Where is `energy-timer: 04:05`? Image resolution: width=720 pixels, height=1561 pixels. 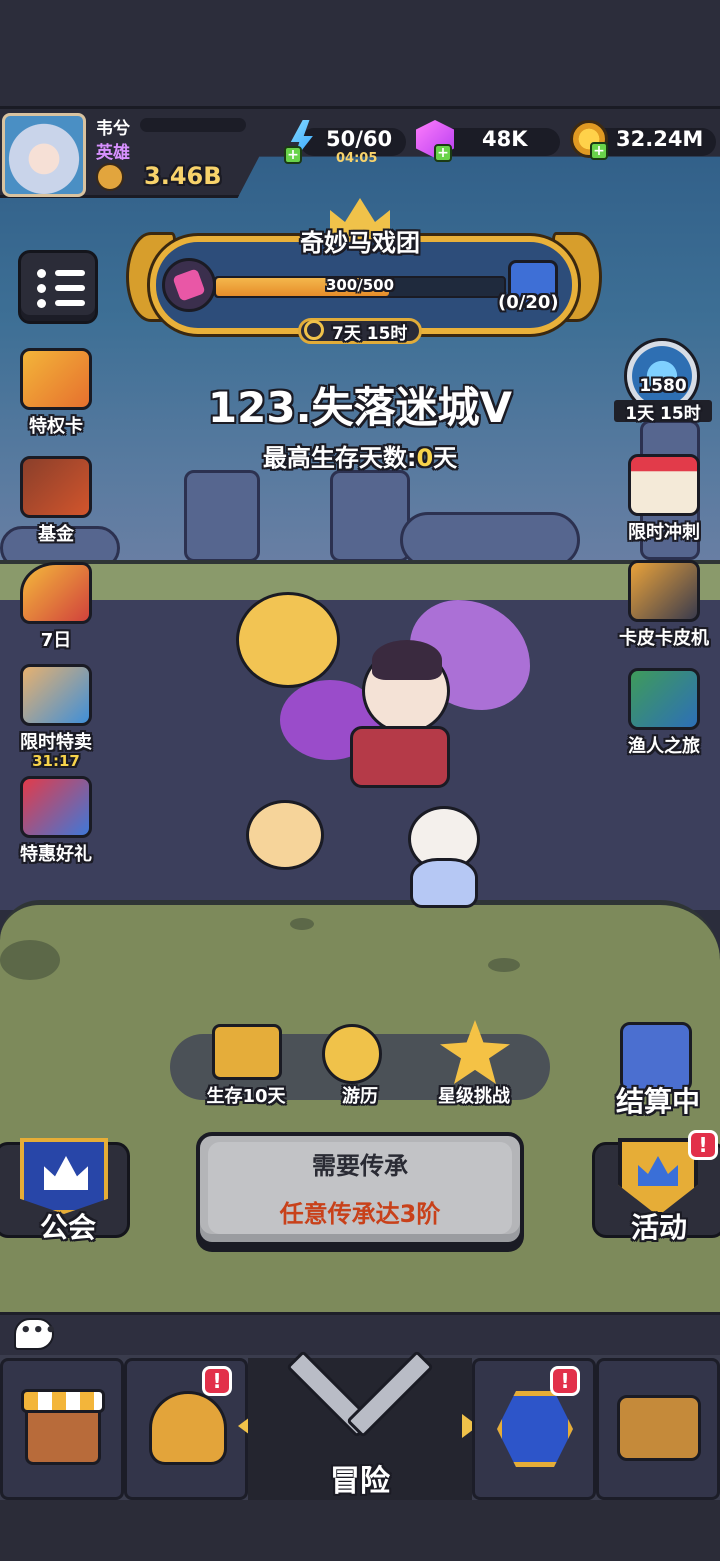 energy-timer: 04:05 is located at coordinates (357, 158).